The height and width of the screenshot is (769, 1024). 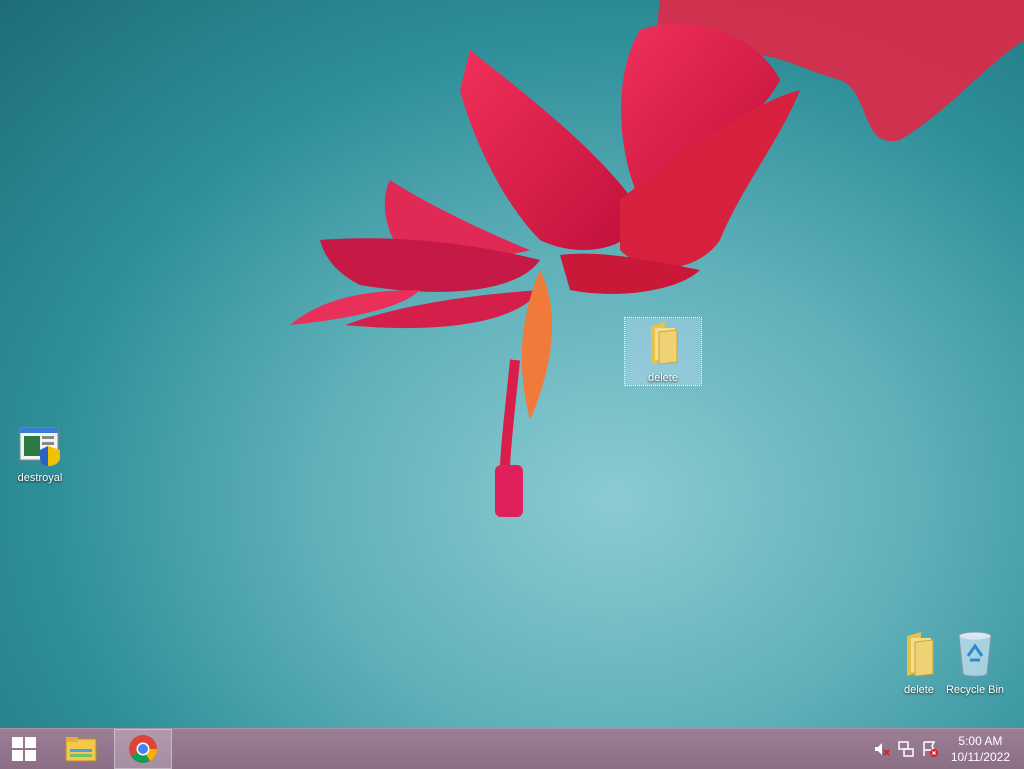 I want to click on system-clock: 5:00 AM 10/11/2022, so click(x=980, y=749).